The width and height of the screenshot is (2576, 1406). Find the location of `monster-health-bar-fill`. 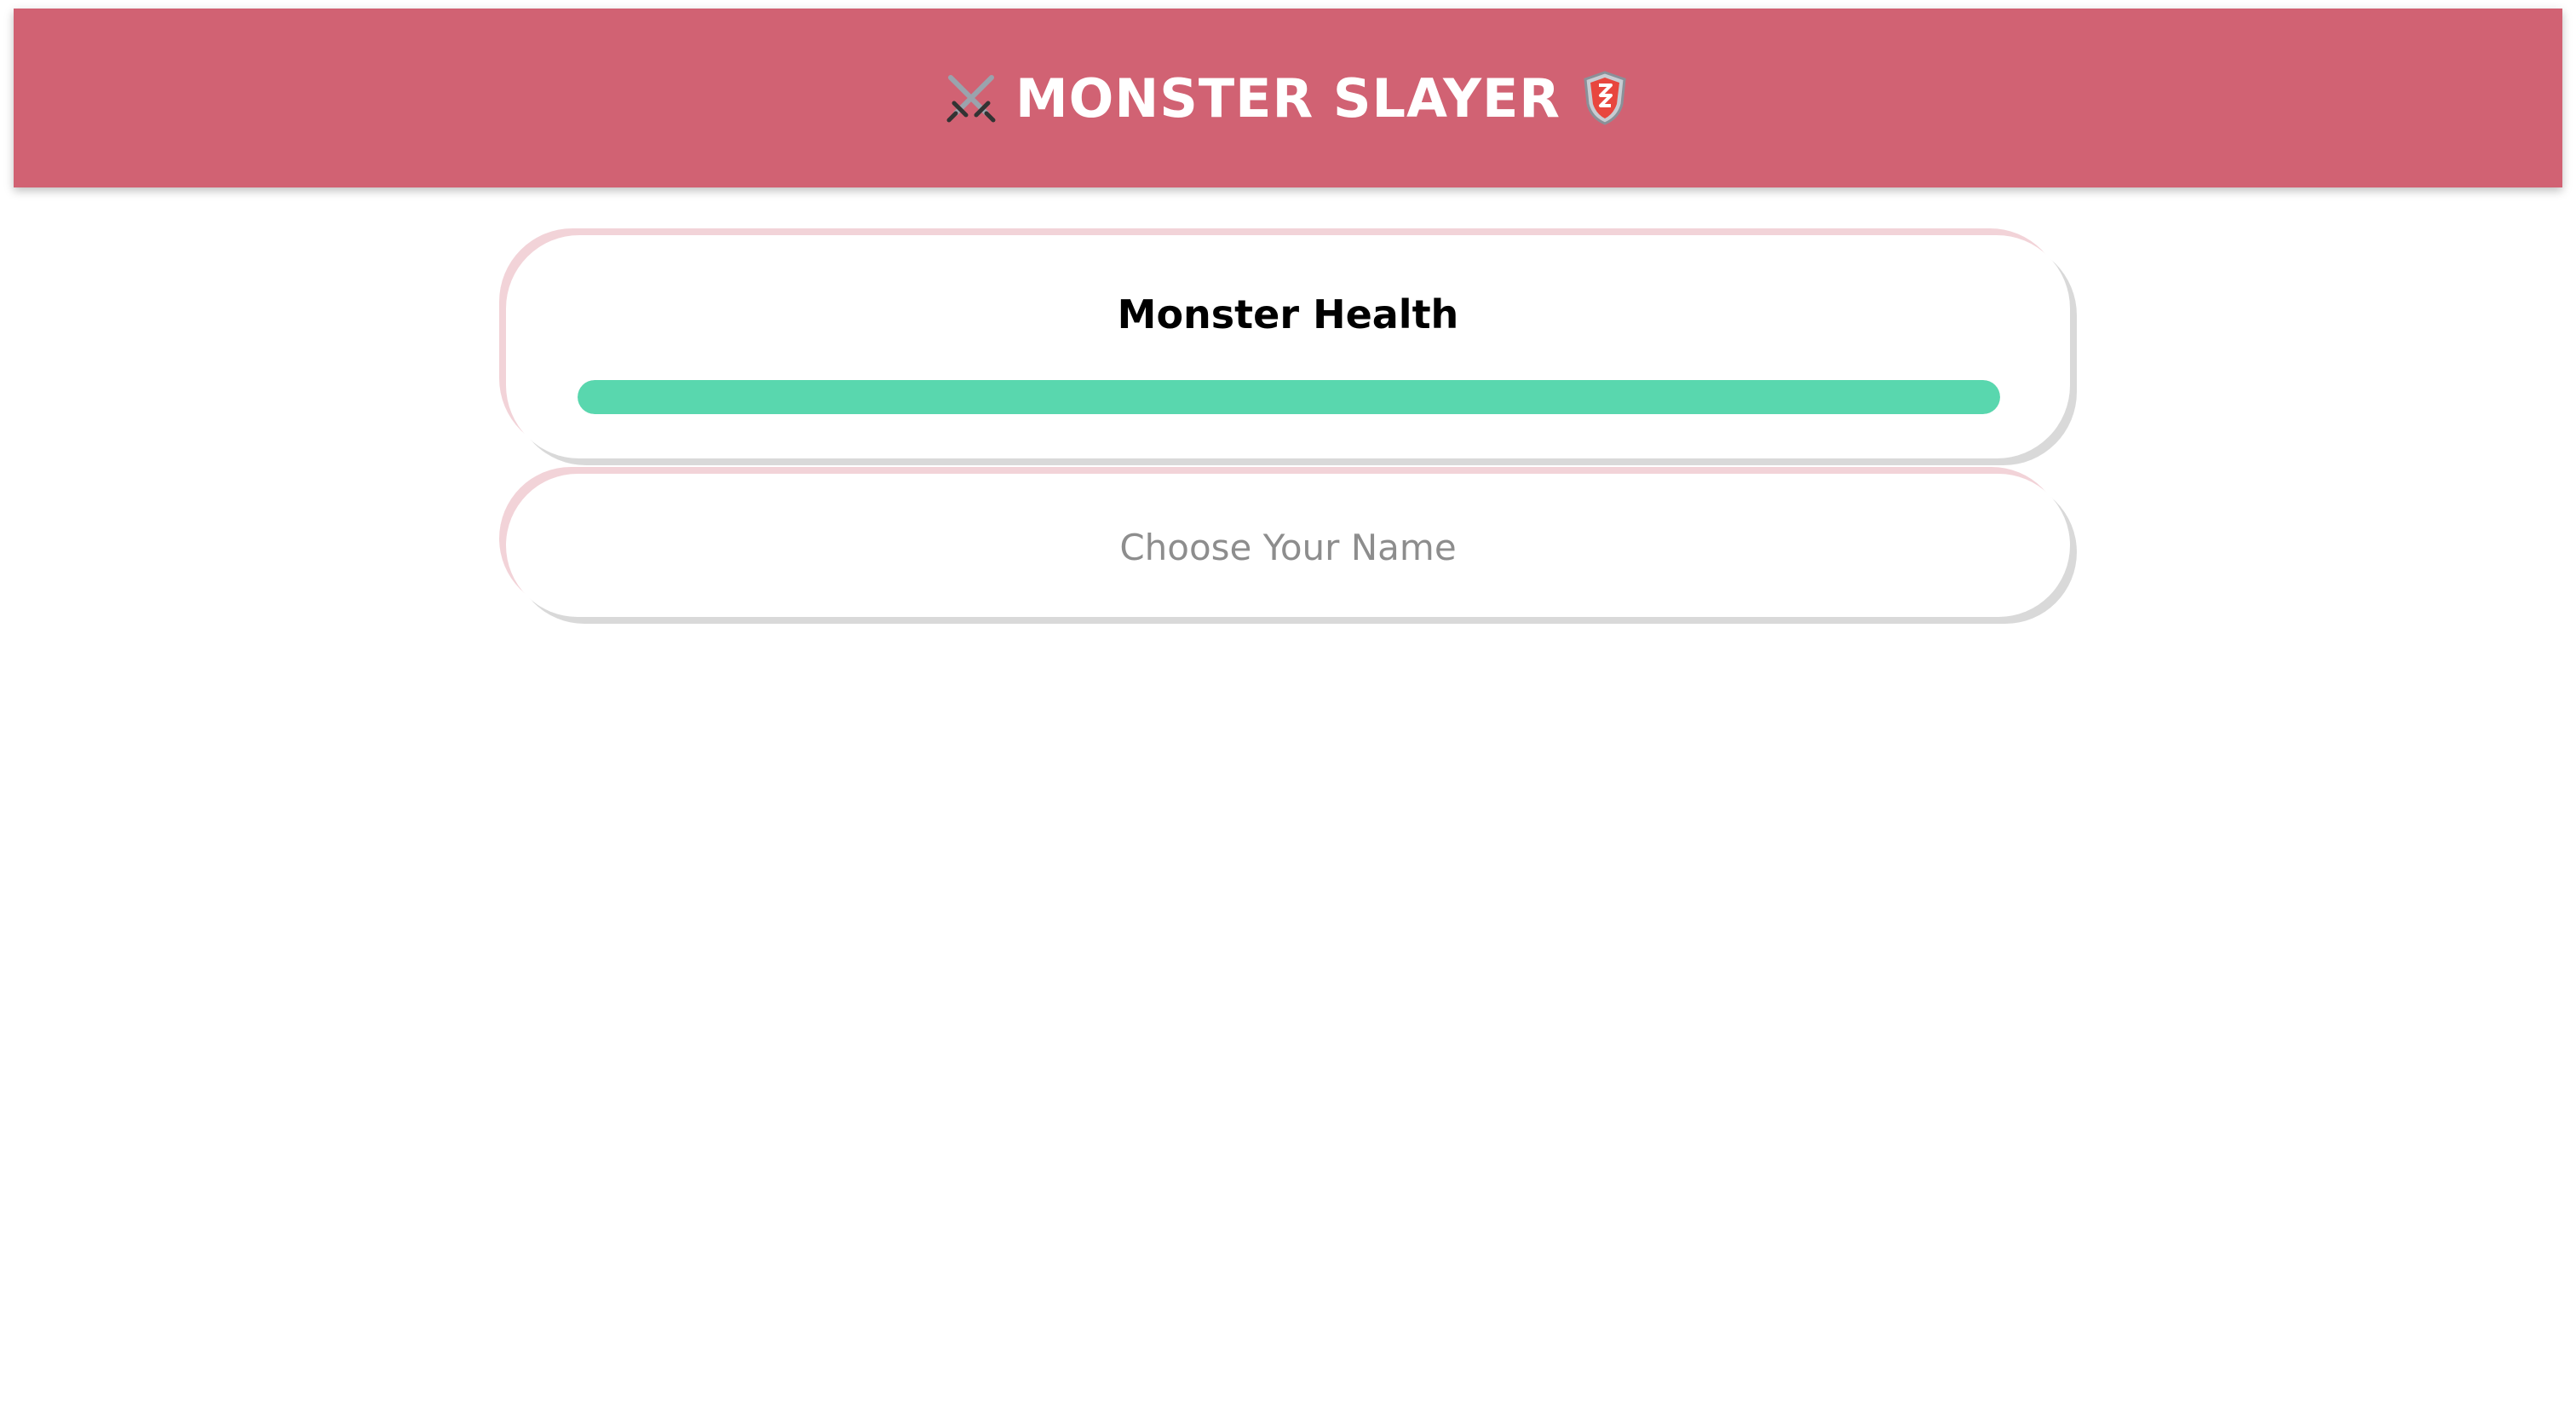

monster-health-bar-fill is located at coordinates (1289, 397).